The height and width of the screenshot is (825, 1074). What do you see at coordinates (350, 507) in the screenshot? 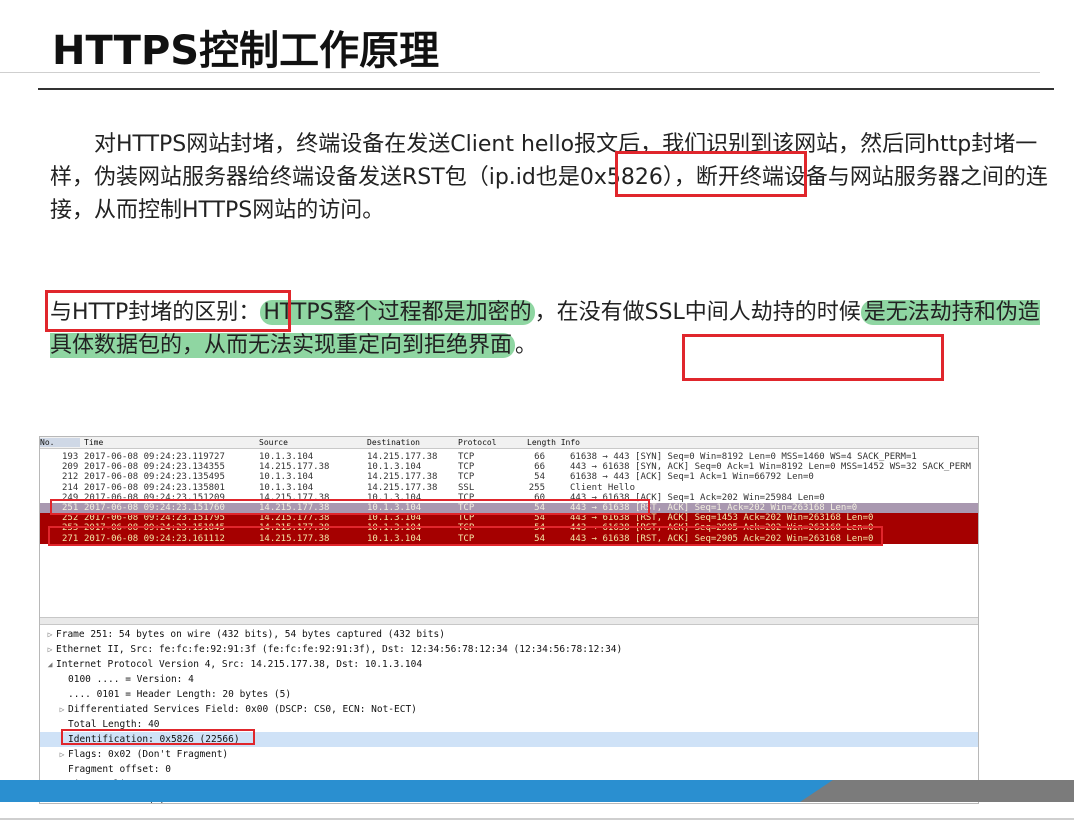
I see `annotation-box-client-hello` at bounding box center [350, 507].